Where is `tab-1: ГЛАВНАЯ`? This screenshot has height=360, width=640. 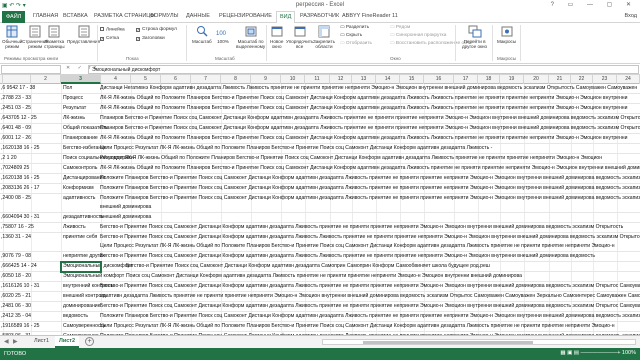
tab-1: ГЛАВНАЯ is located at coordinates (45, 16).